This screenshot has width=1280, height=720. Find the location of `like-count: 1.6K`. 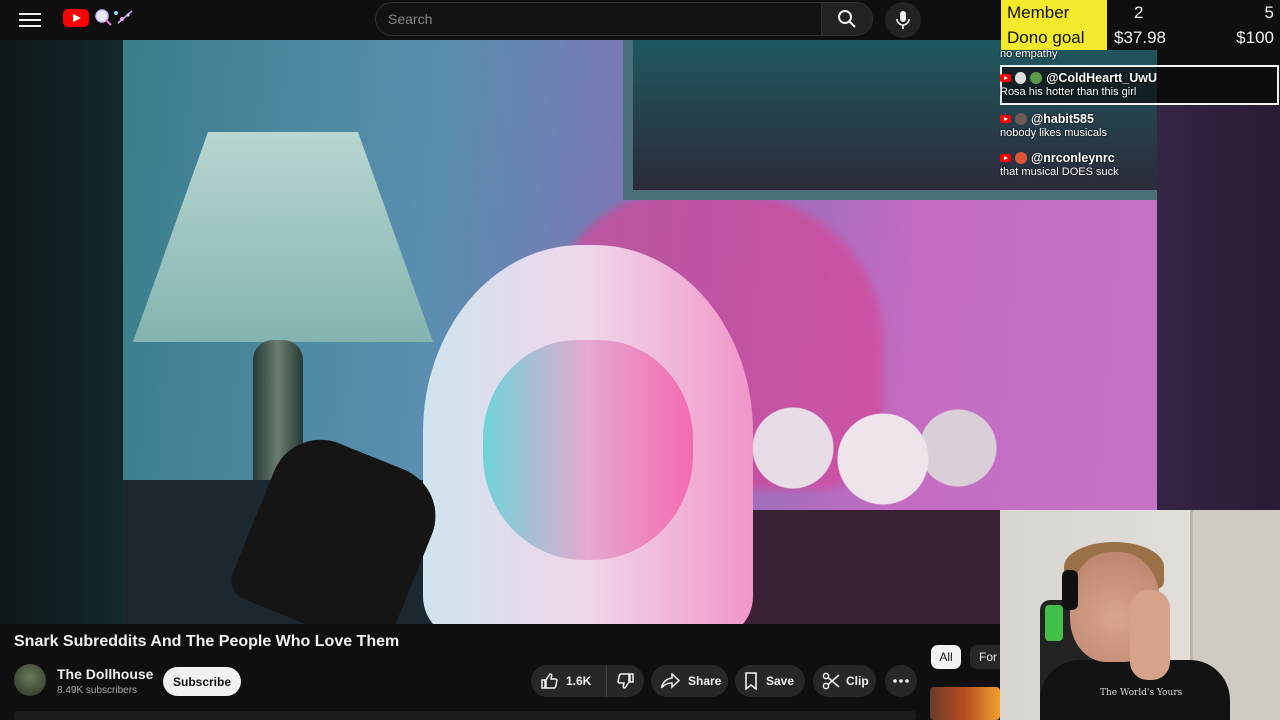

like-count: 1.6K is located at coordinates (579, 681).